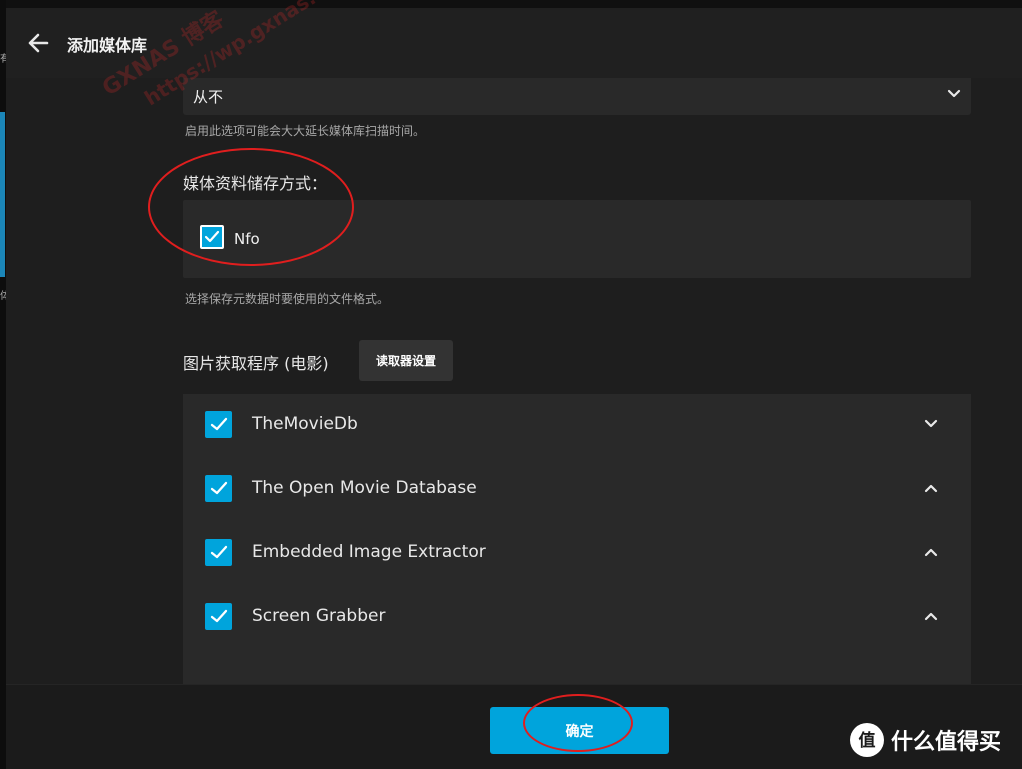 Image resolution: width=1022 pixels, height=769 pixels. Describe the element at coordinates (256, 363) in the screenshot. I see `image-fetchers-label: 图片获取程序 (电影)` at that location.